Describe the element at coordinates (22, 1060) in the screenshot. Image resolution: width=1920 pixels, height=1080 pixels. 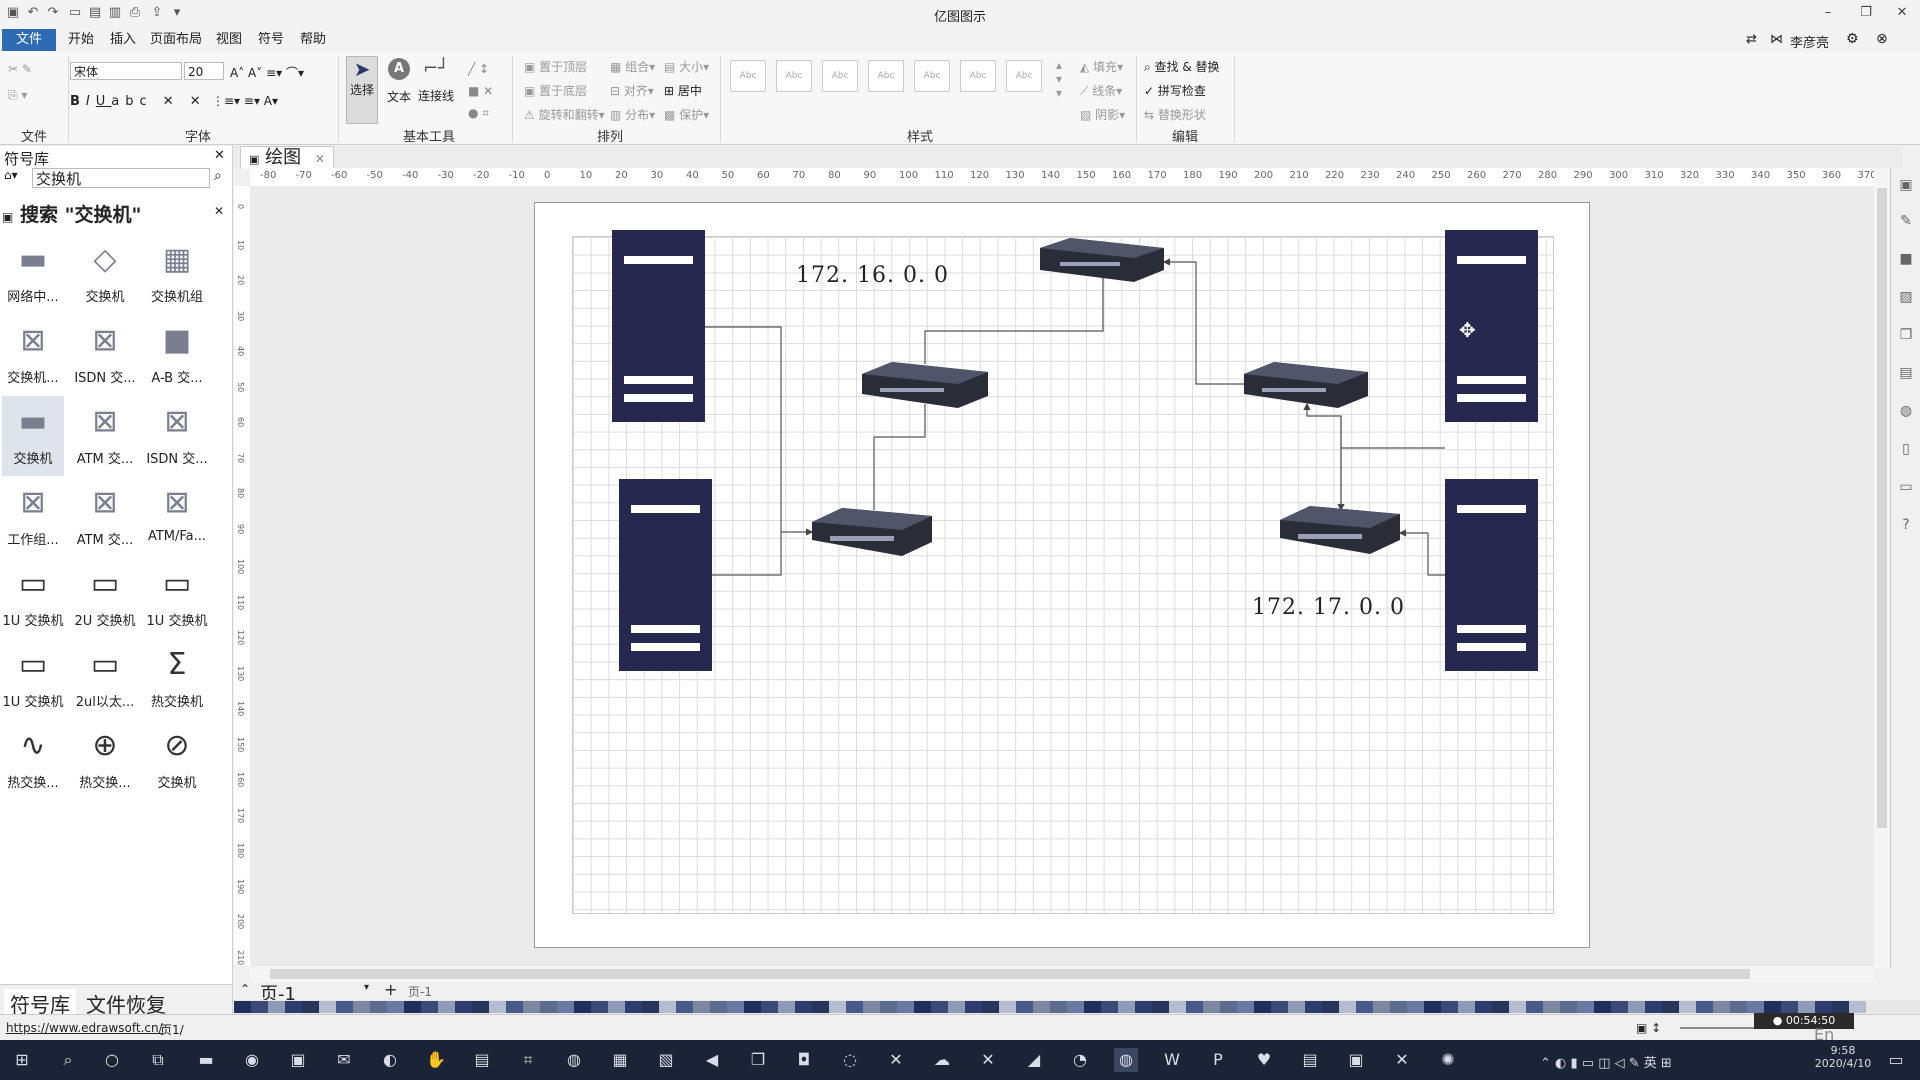
I see `windows-start-icon: ⊞` at that location.